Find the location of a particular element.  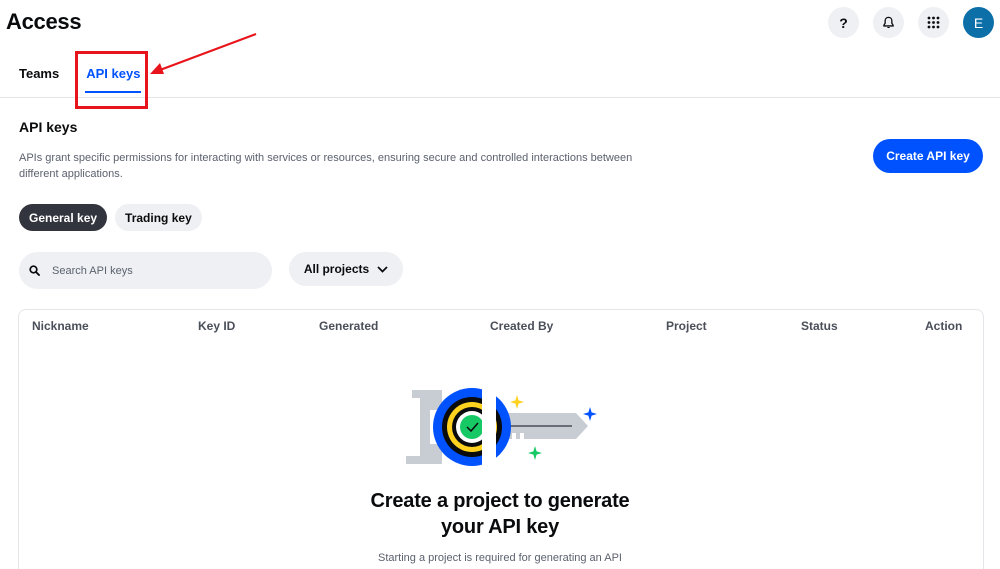

bell-icon is located at coordinates (888, 22).